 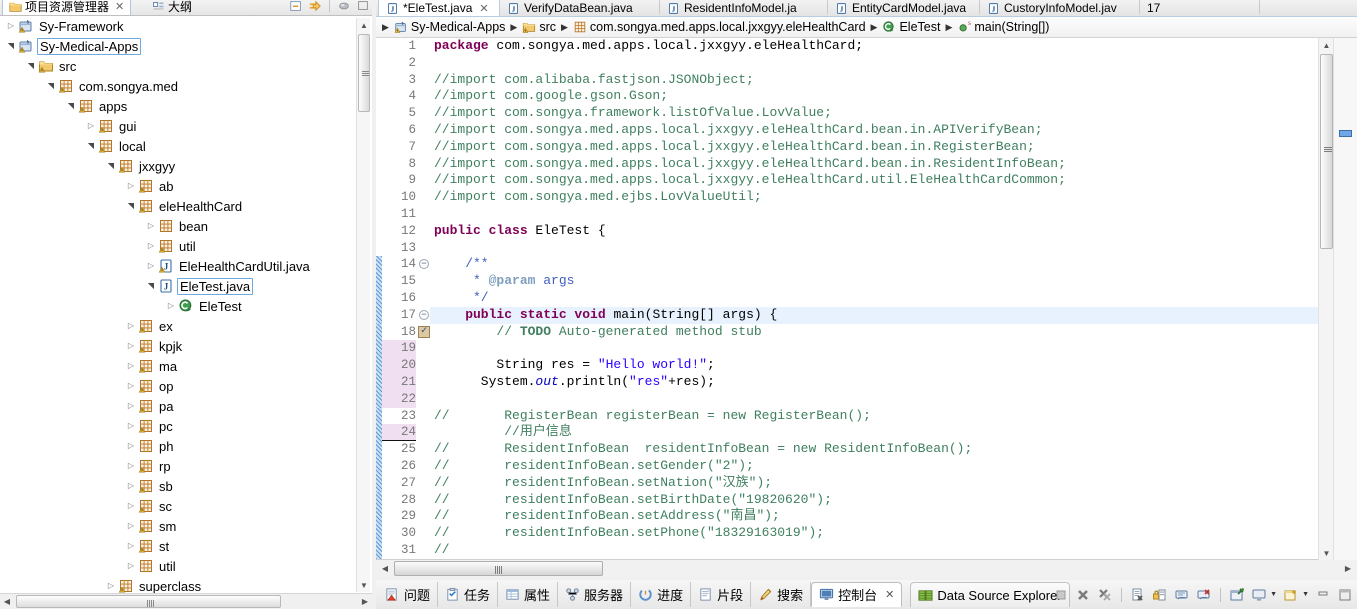 I want to click on tree-item-ph: ▷ ph, so click(x=178, y=446).